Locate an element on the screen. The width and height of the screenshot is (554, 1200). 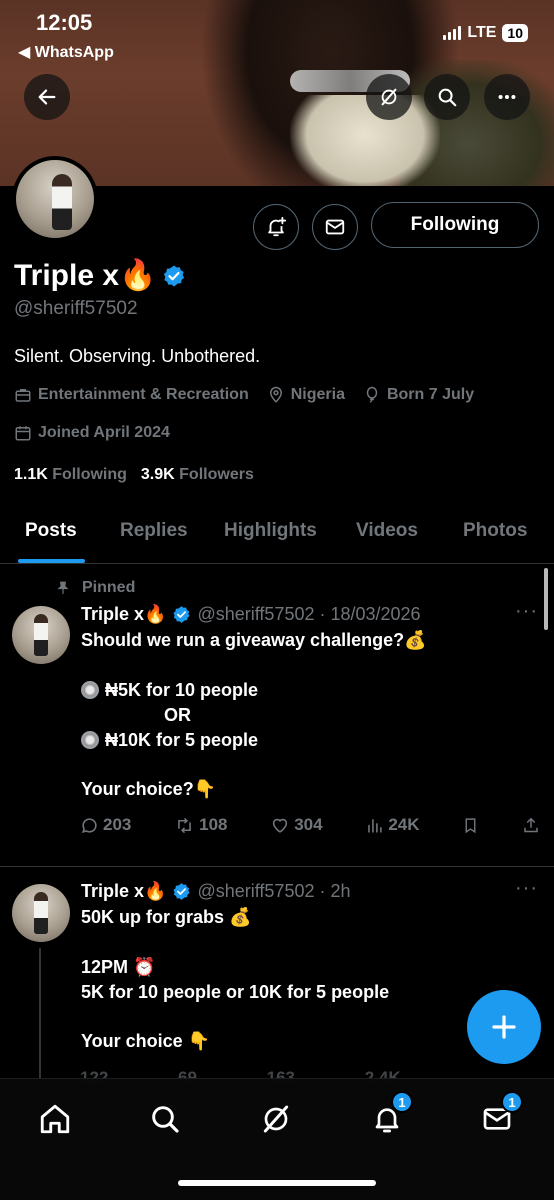
bookmark-action is located at coordinates (470, 825).